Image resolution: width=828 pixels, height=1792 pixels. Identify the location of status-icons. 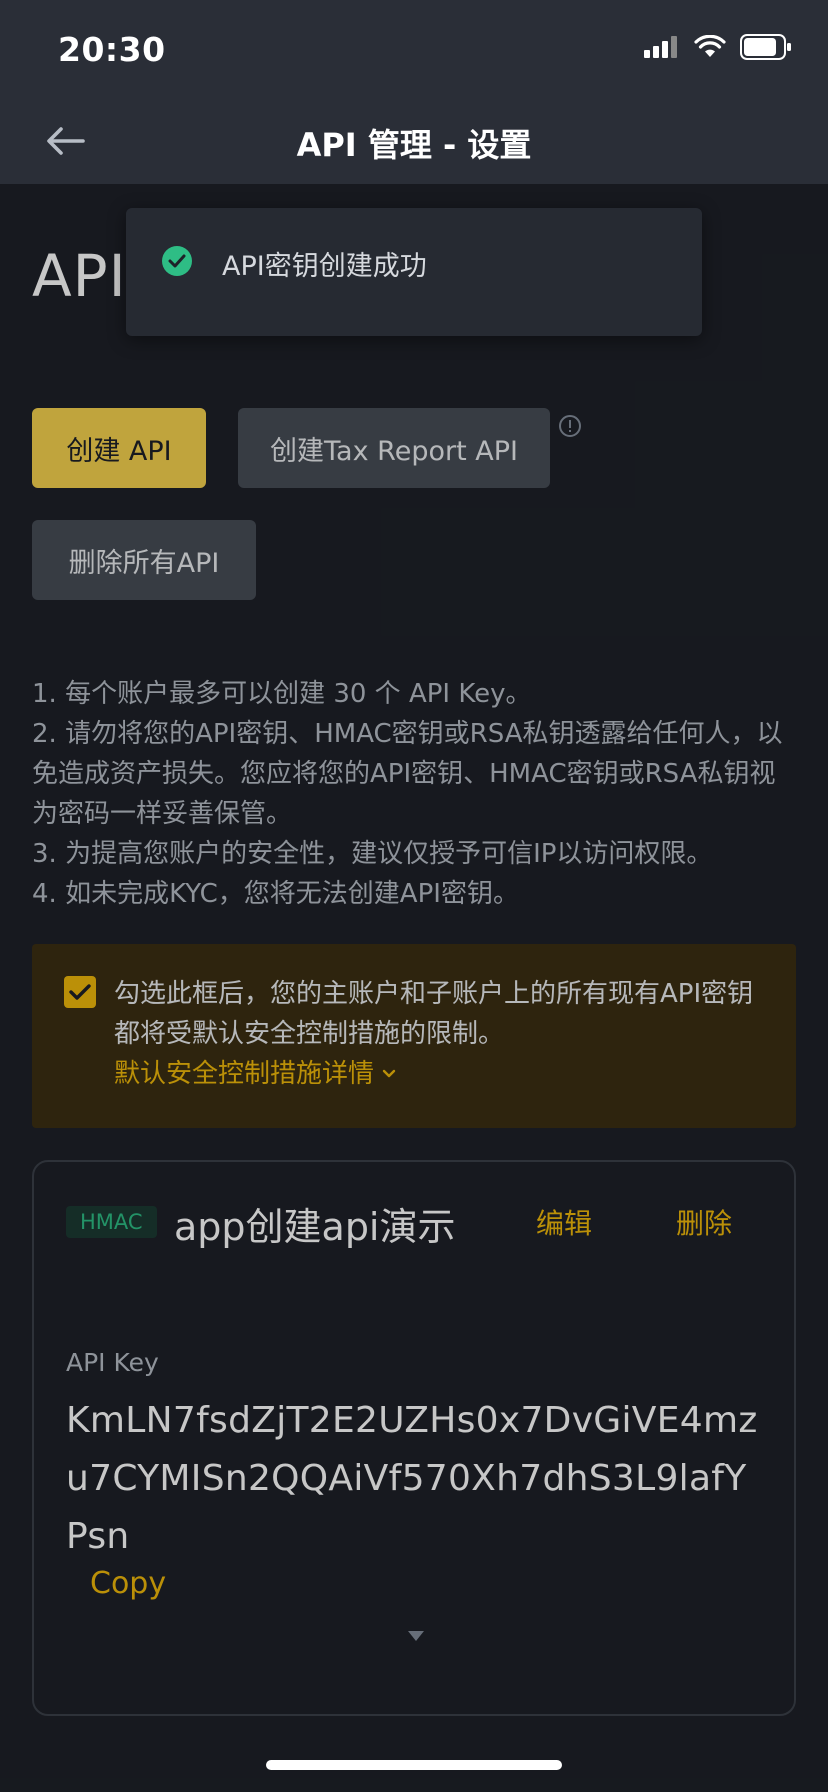
(718, 47).